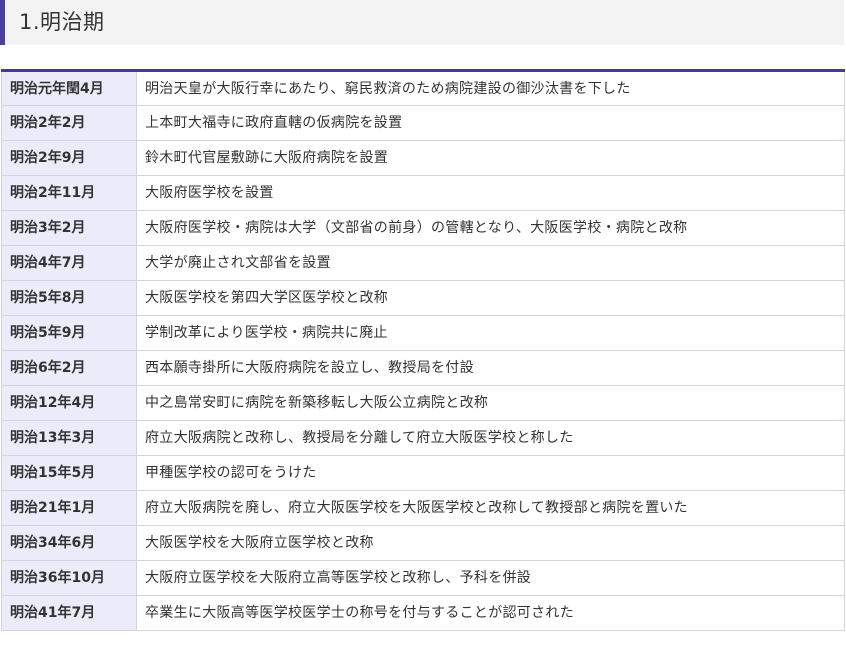  I want to click on event-cell: 大阪府医学校・病院は大学（文部省の前身）の管轄となり、大阪医学校・病院と改称, so click(490, 228).